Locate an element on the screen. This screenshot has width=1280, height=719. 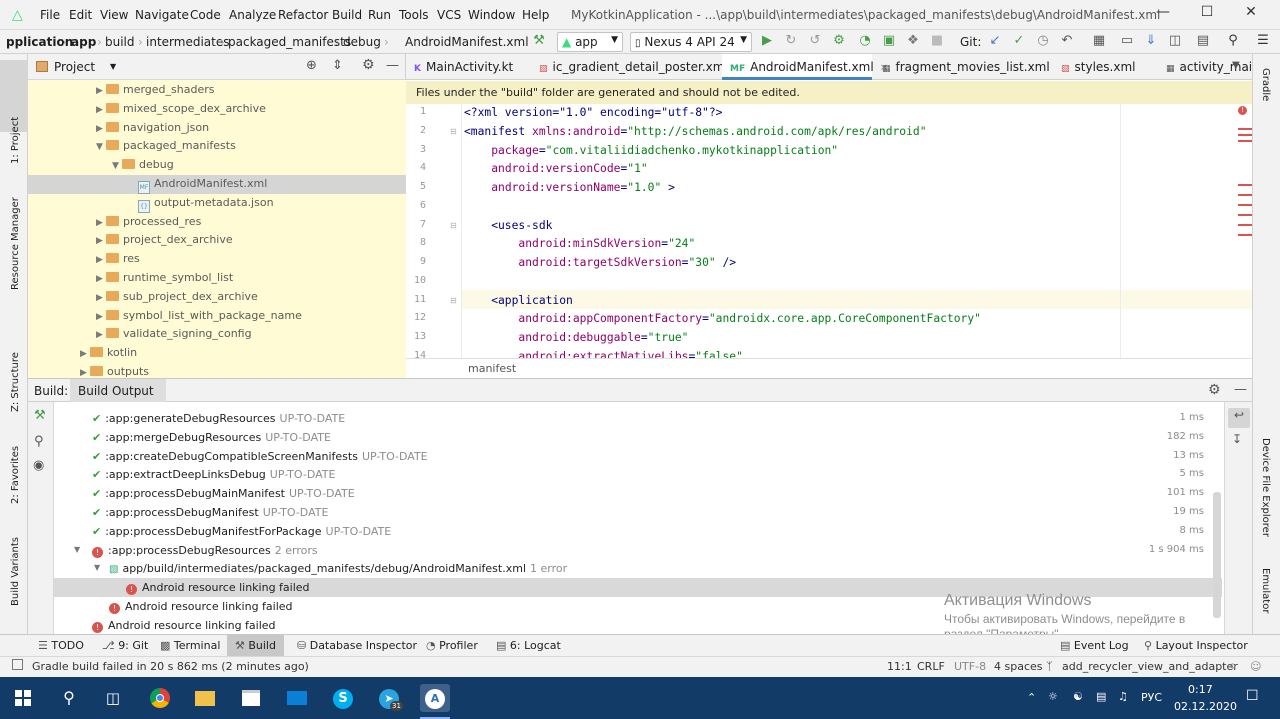
locate-icon: ⊕ is located at coordinates (311, 65).